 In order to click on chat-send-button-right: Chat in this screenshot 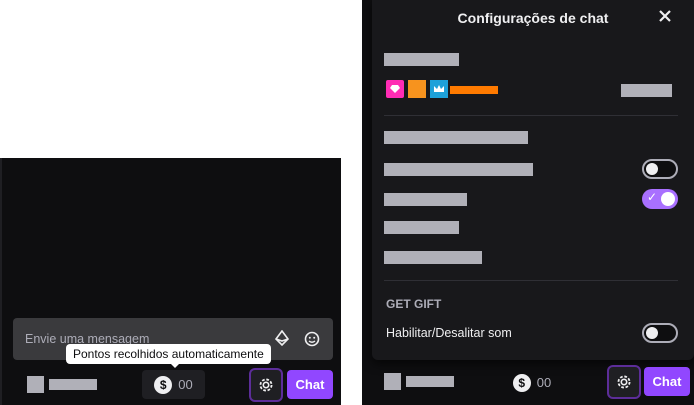, I will do `click(667, 381)`.